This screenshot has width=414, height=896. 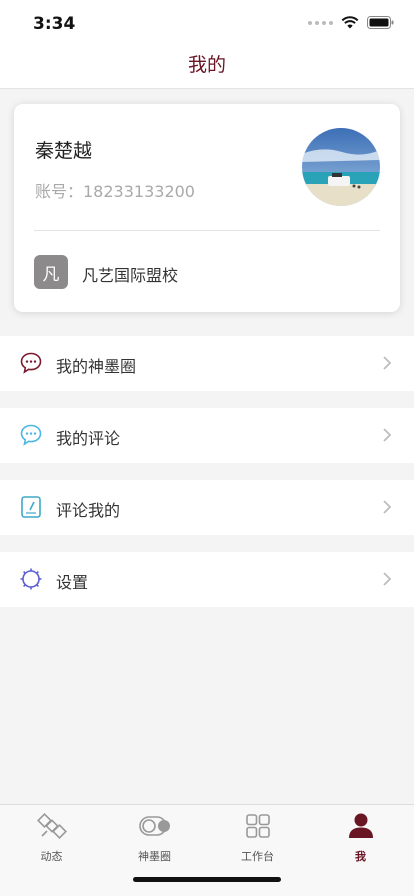 What do you see at coordinates (88, 510) in the screenshot?
I see `menu-label: 评论我的` at bounding box center [88, 510].